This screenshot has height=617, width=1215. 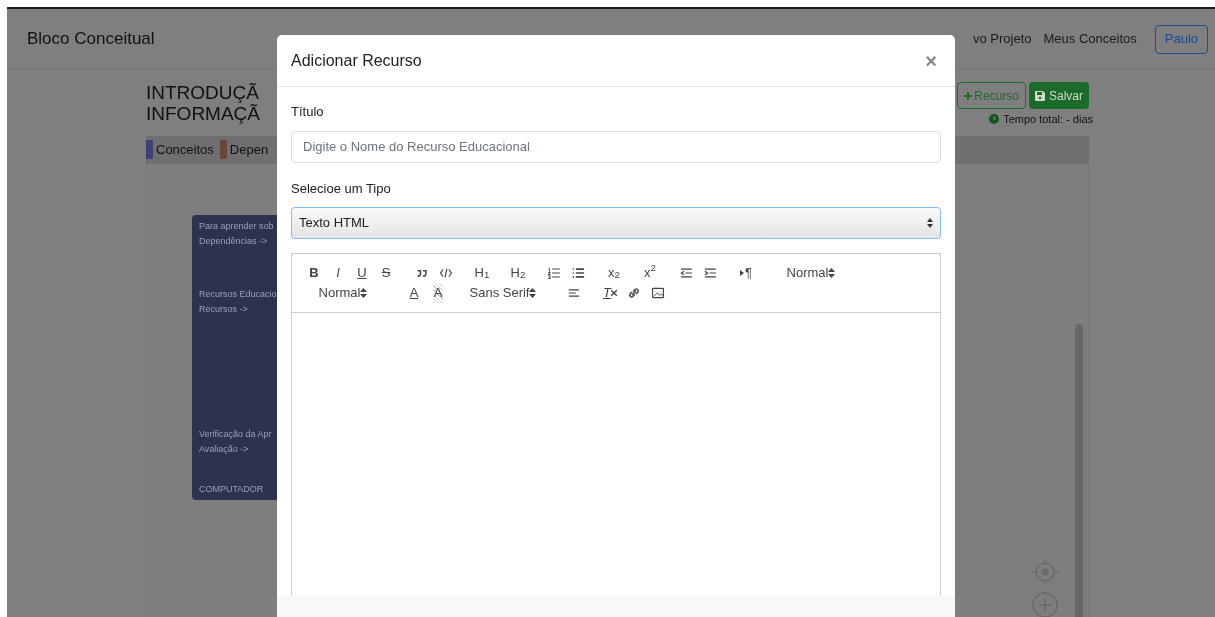 I want to click on nav-link: Meus Conceitos, so click(x=1090, y=39).